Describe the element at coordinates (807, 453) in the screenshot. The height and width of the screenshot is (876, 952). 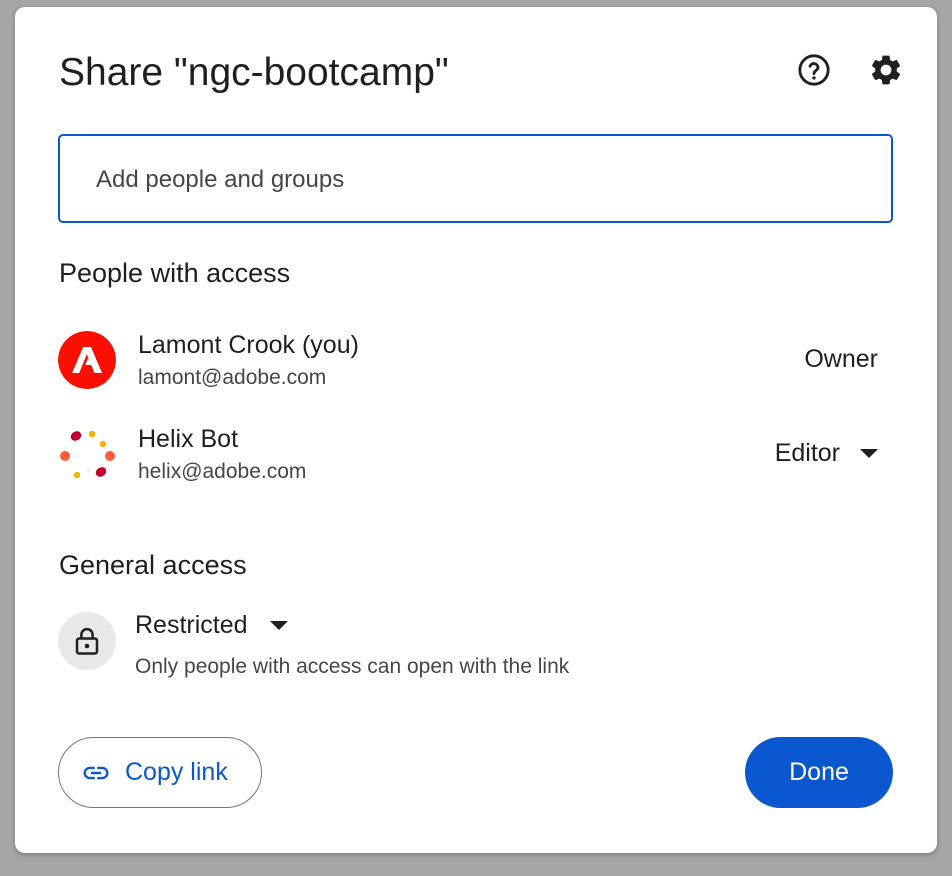
I see `role-dropdown-label: Editor` at that location.